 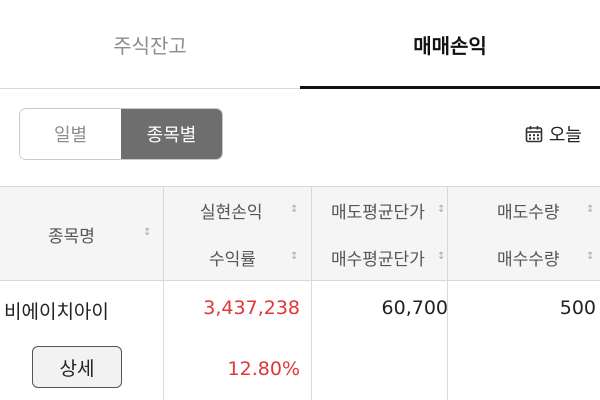 What do you see at coordinates (414, 308) in the screenshot?
I see `sell-avg-price-value: 60,700` at bounding box center [414, 308].